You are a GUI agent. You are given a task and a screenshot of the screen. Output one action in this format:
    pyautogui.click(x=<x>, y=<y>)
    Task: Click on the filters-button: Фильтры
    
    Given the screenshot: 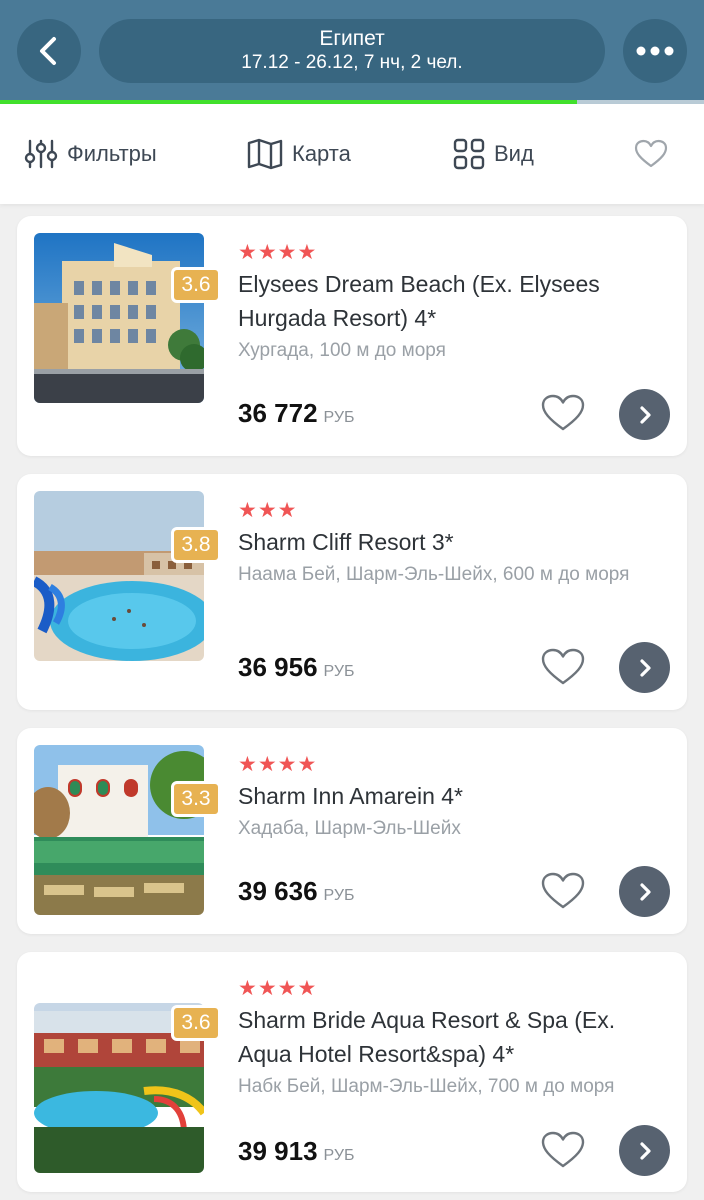 What is the action you would take?
    pyautogui.click(x=90, y=154)
    